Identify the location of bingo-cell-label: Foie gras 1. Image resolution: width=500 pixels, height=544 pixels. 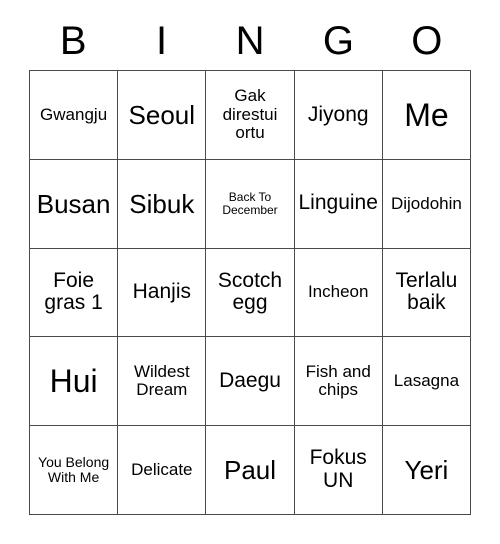
(73, 291).